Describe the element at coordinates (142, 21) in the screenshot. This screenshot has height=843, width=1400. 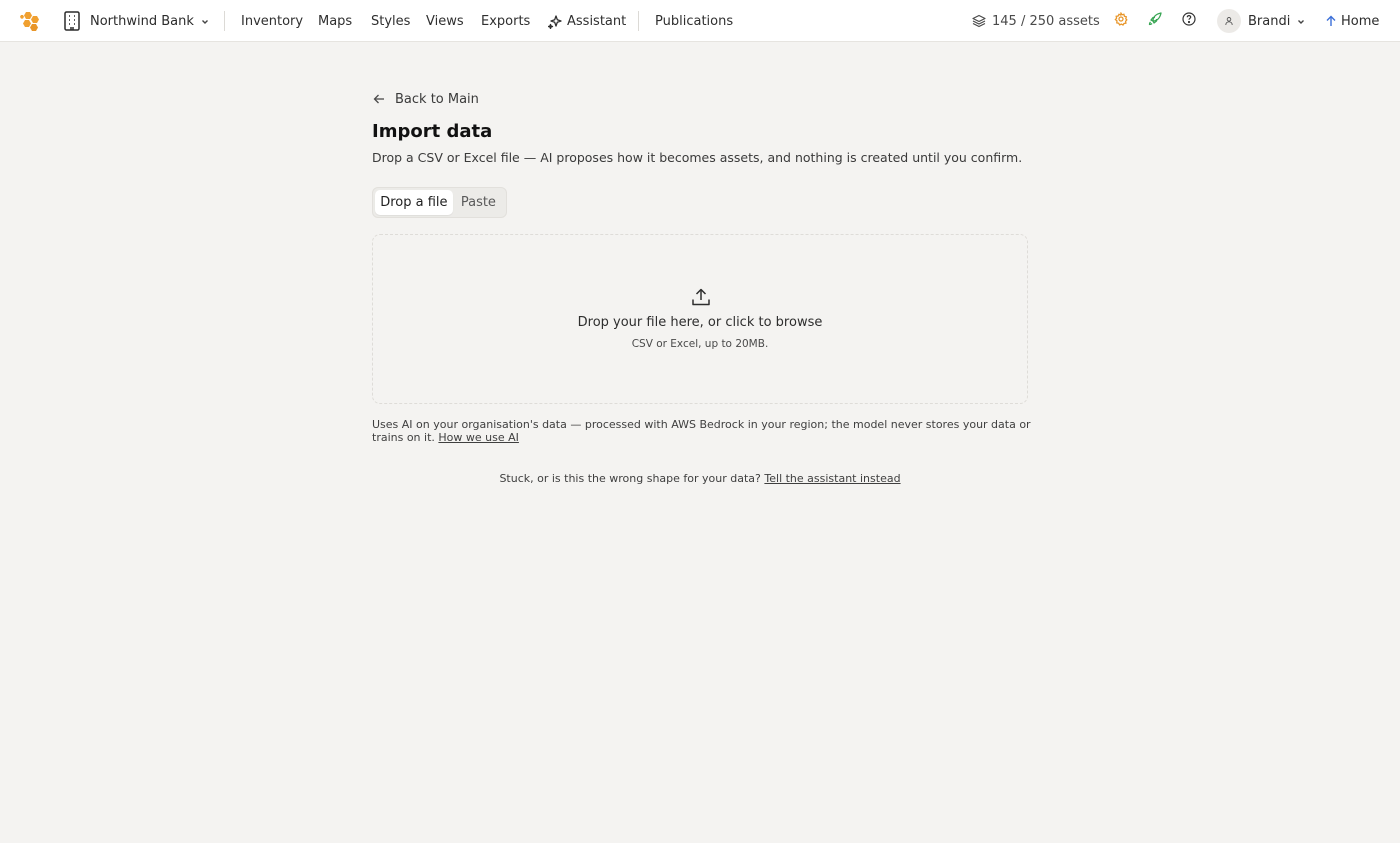
I see `org-name: Northwind Bank` at that location.